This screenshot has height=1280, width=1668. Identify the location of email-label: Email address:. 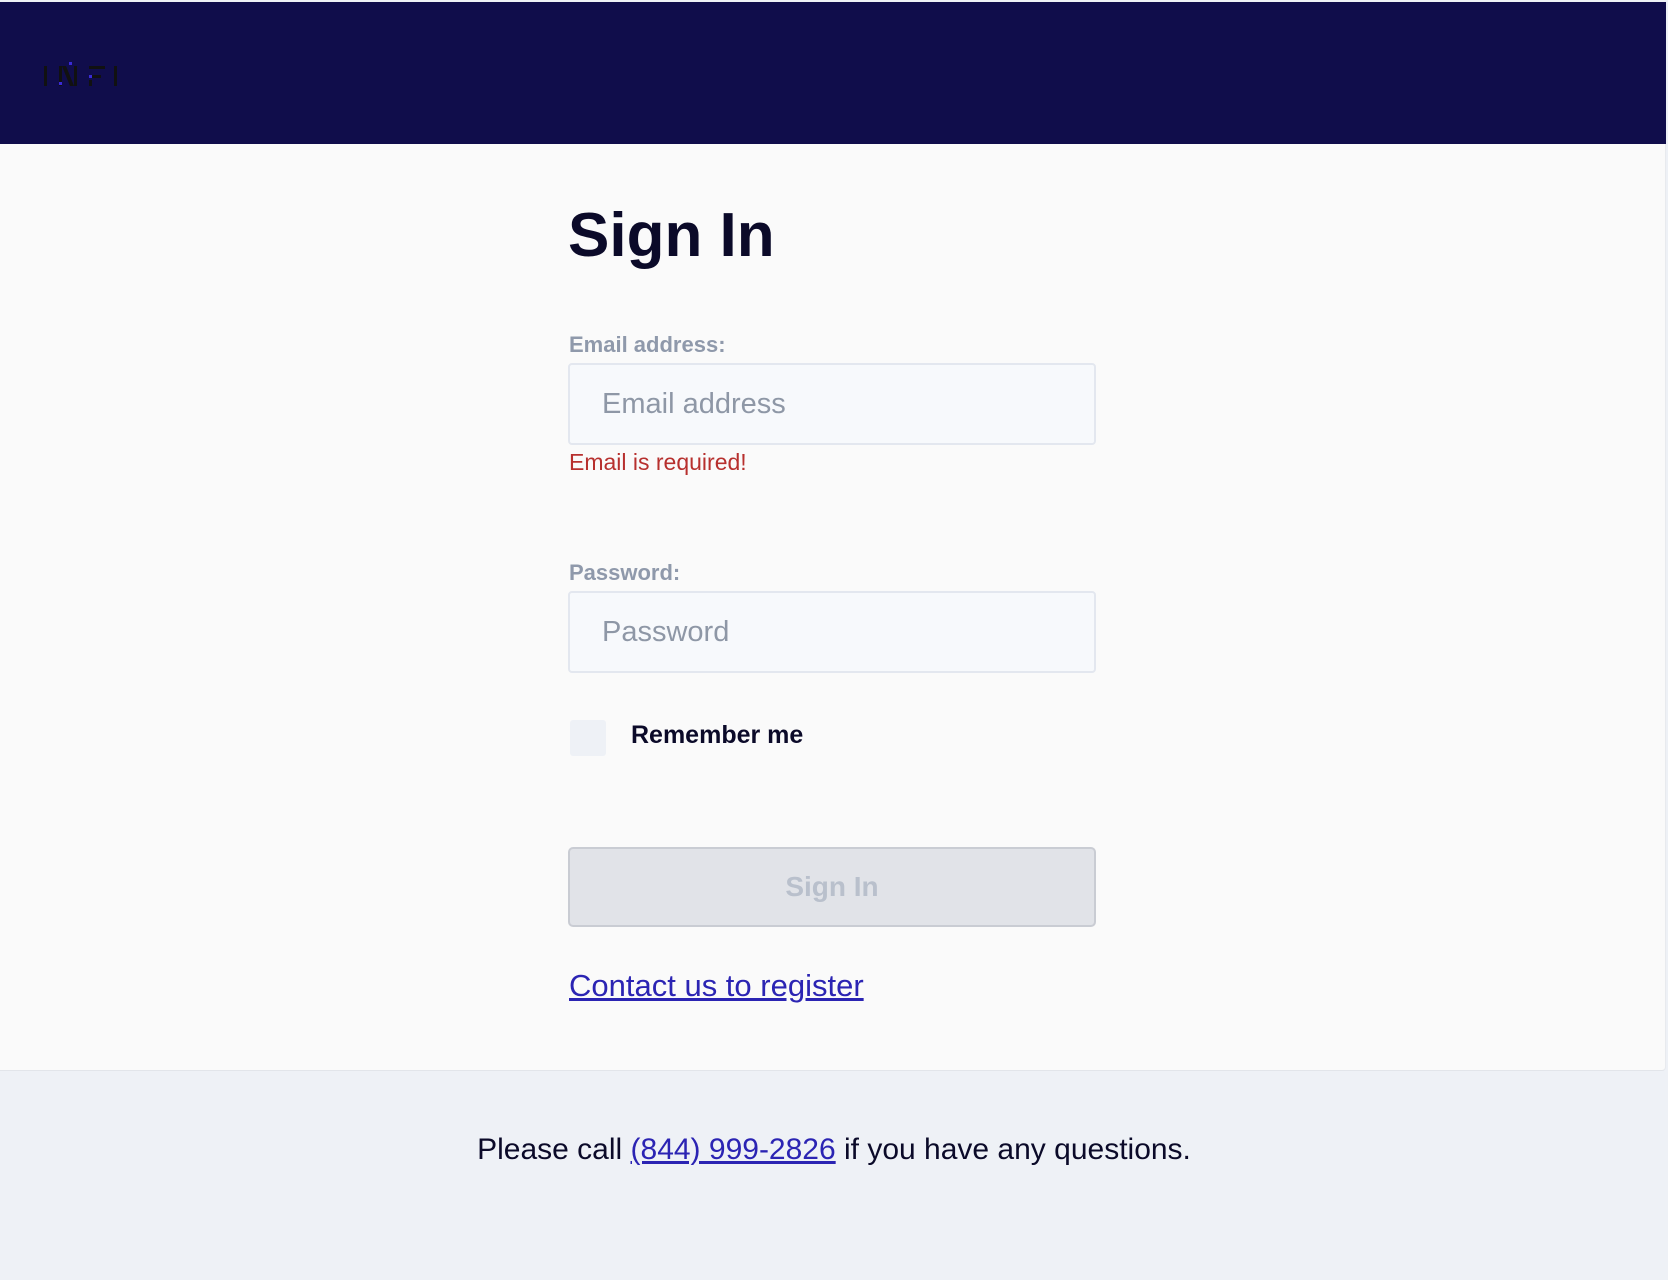
(647, 344).